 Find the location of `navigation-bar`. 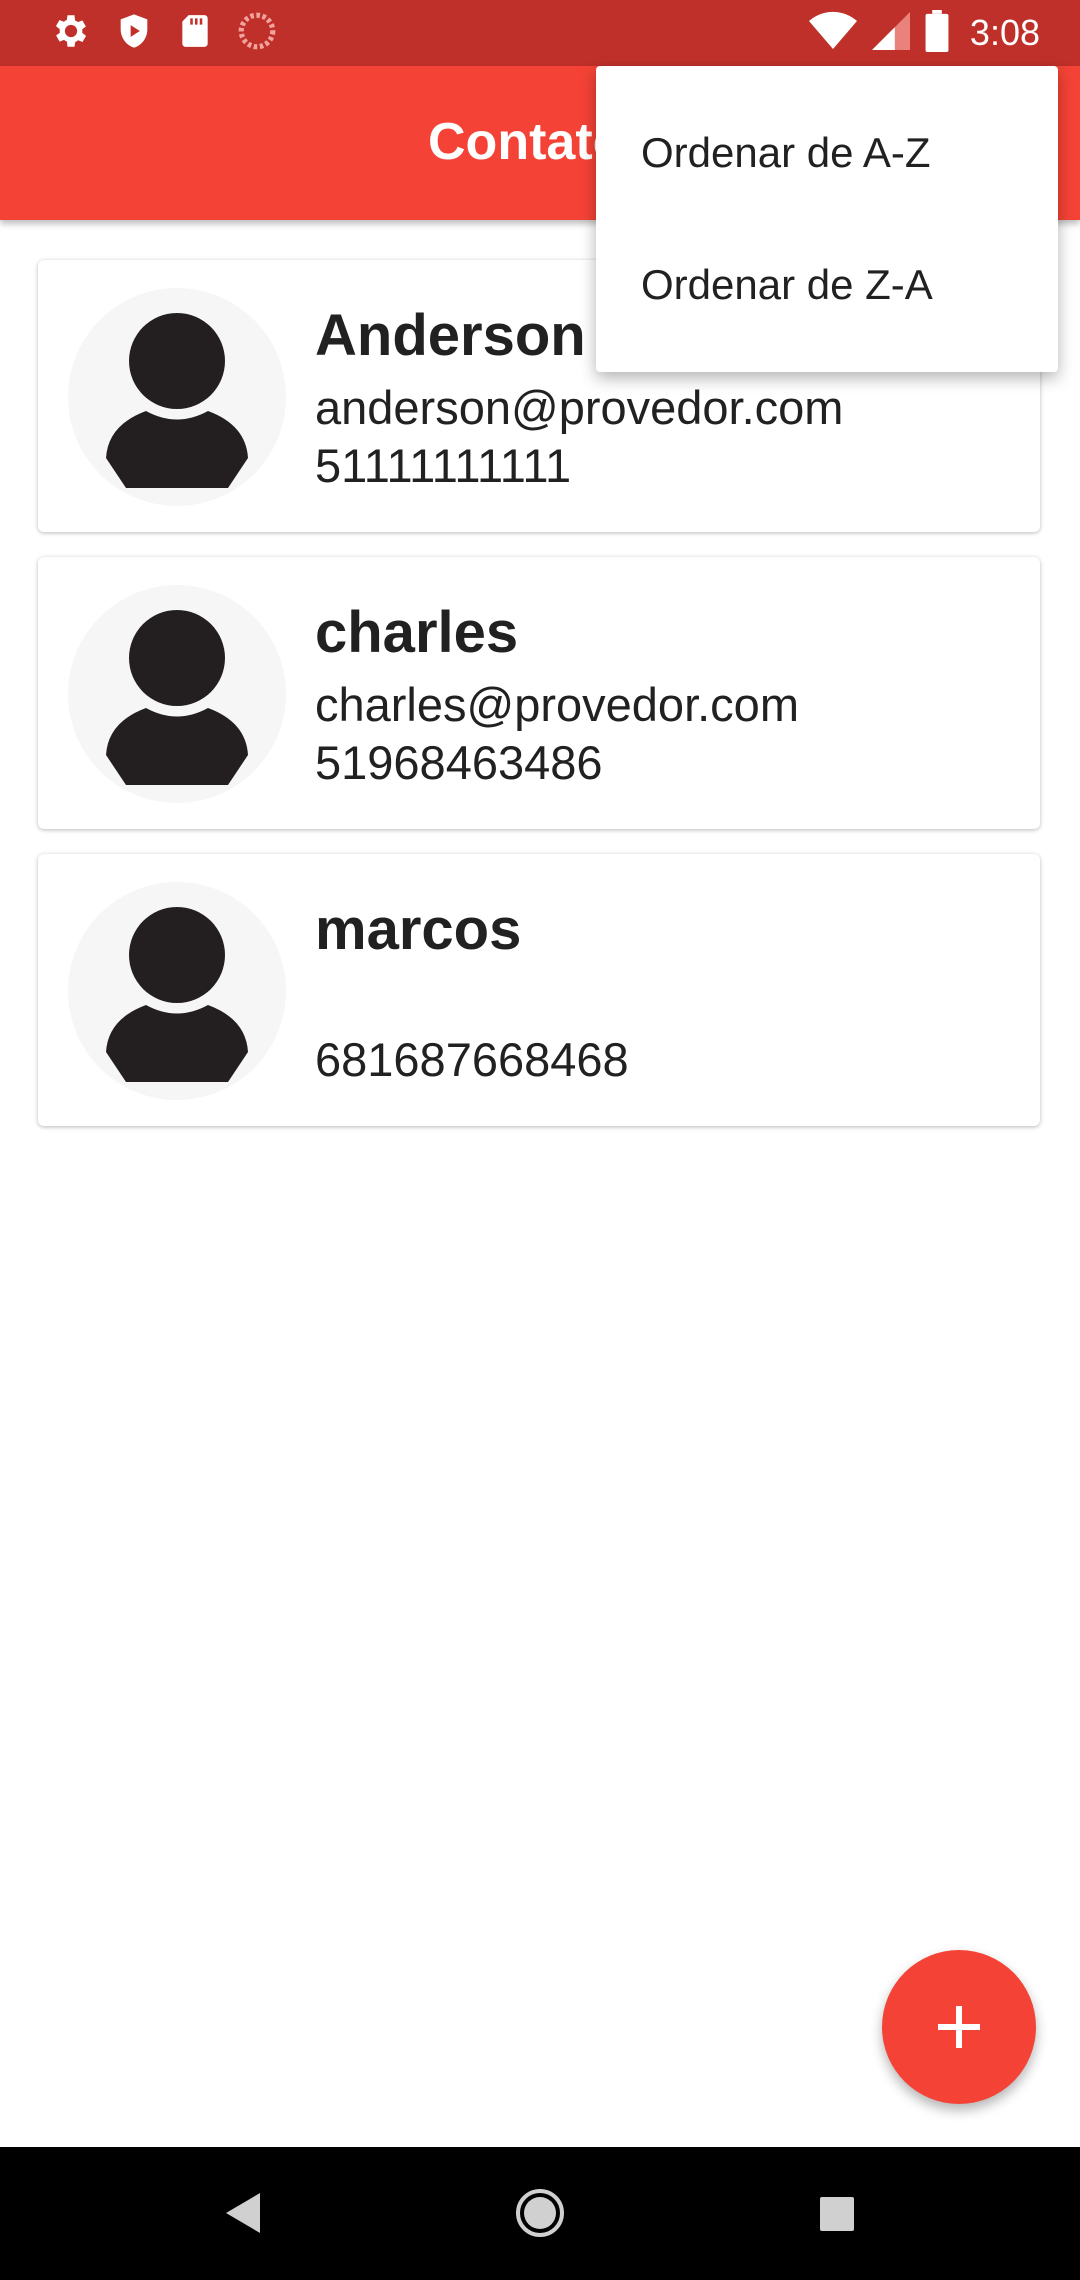

navigation-bar is located at coordinates (540, 2213).